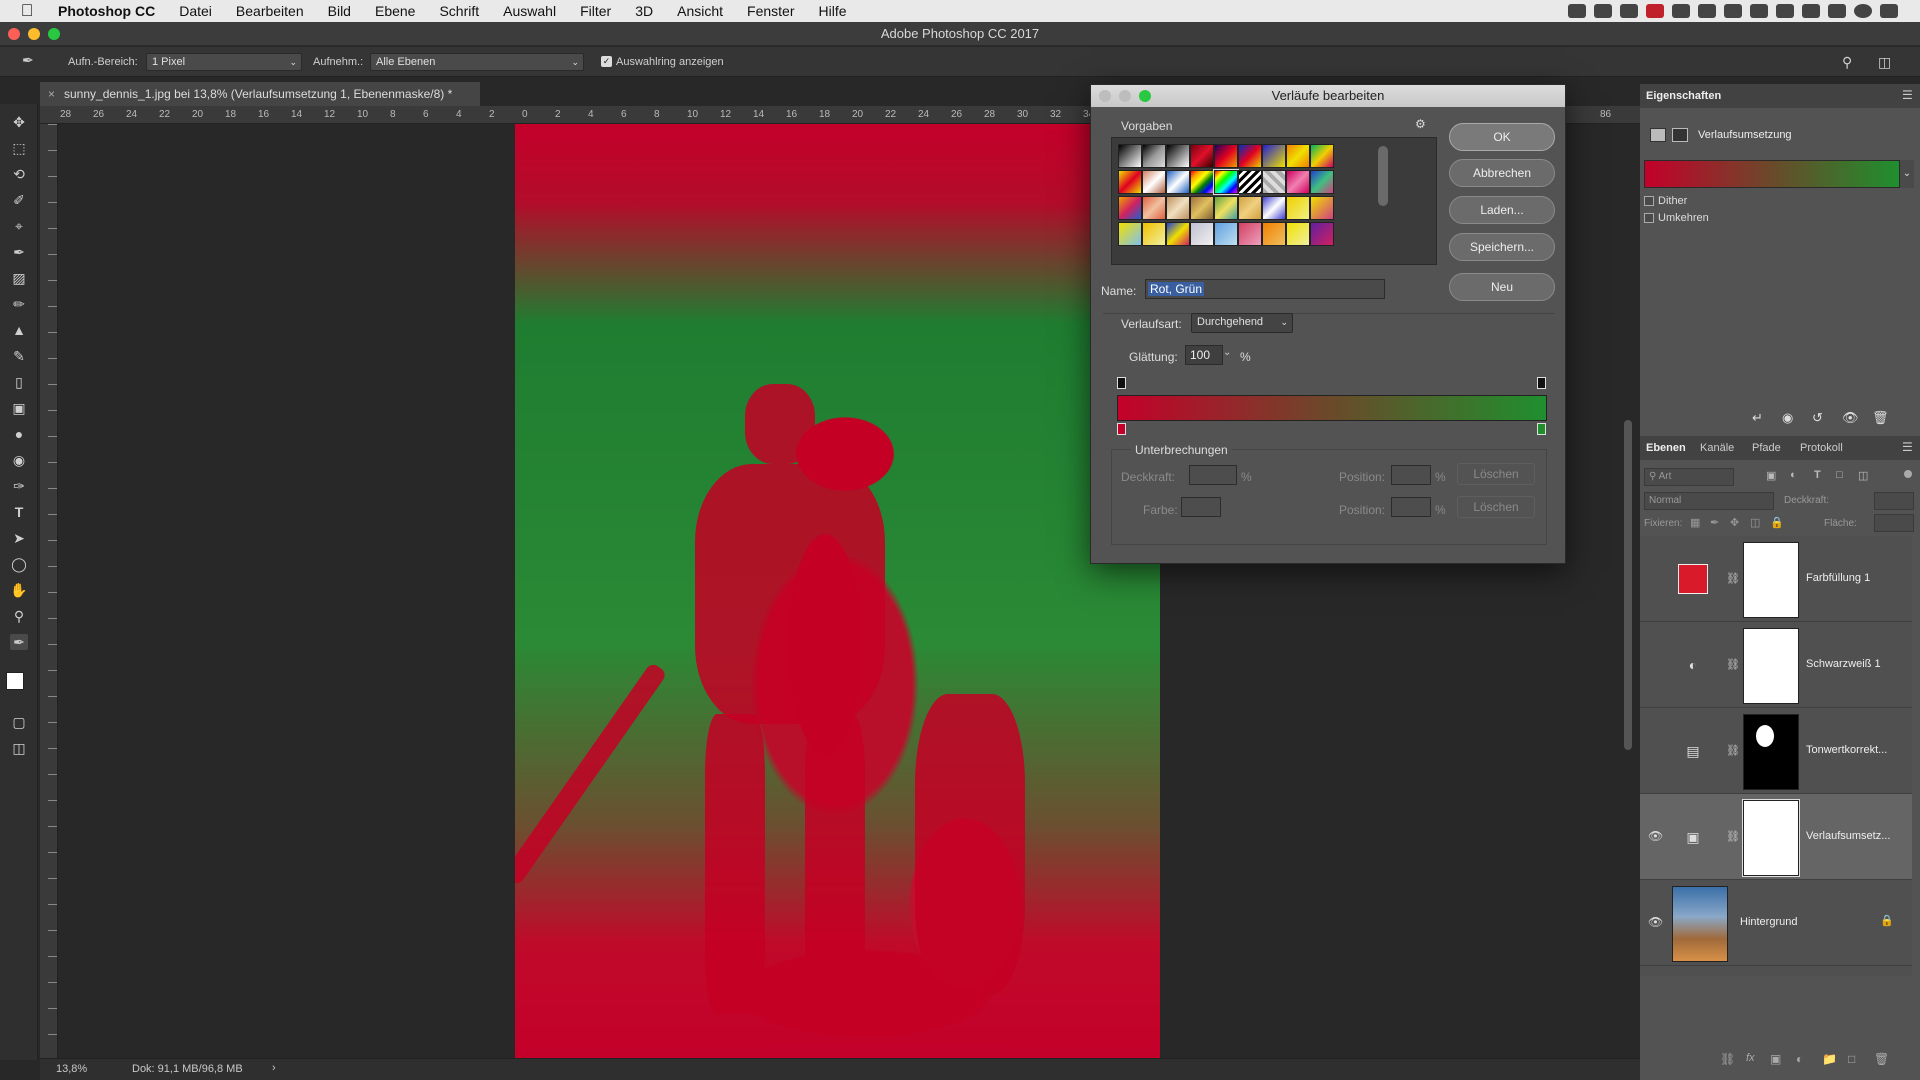 The image size is (1920, 1080). Describe the element at coordinates (19, 200) in the screenshot. I see `quick-selection-icon: ✐` at that location.